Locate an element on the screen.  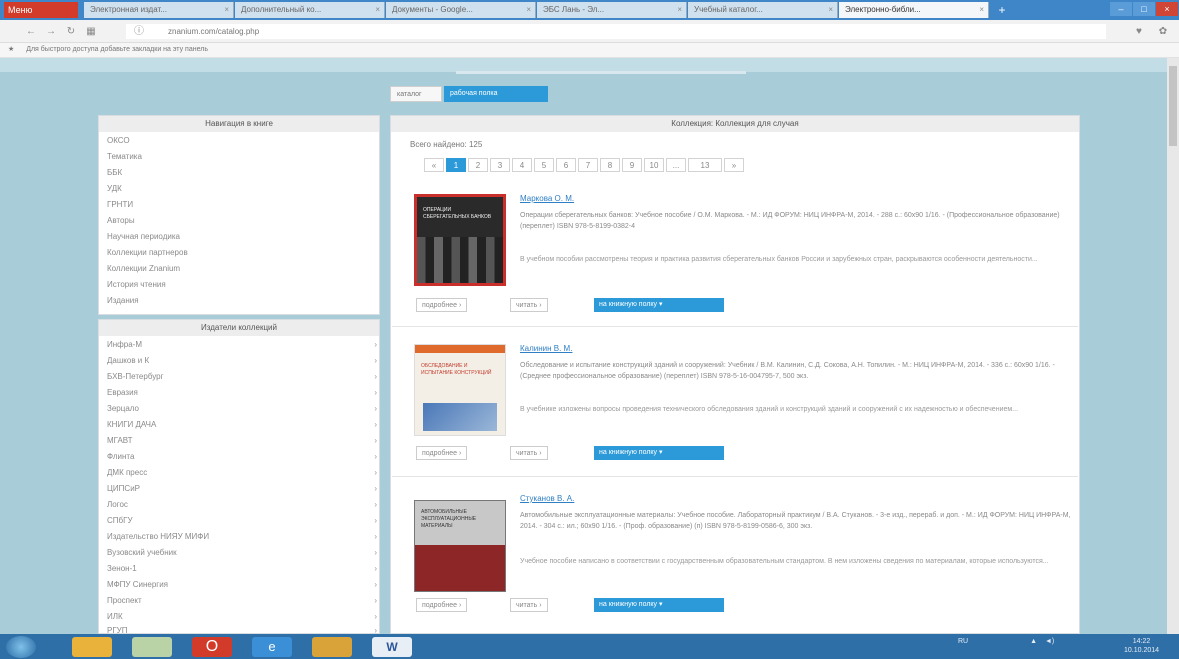
nav-item: ББК is located at coordinates (114, 172).